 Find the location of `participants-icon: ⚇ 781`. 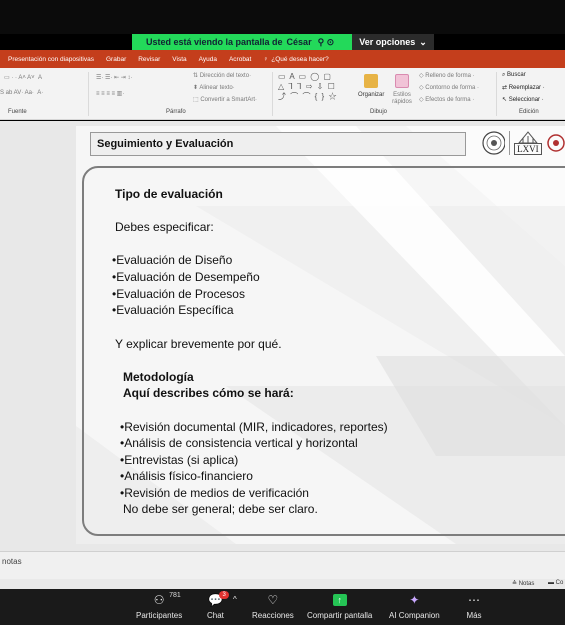

participants-icon: ⚇ 781 is located at coordinates (167, 599).